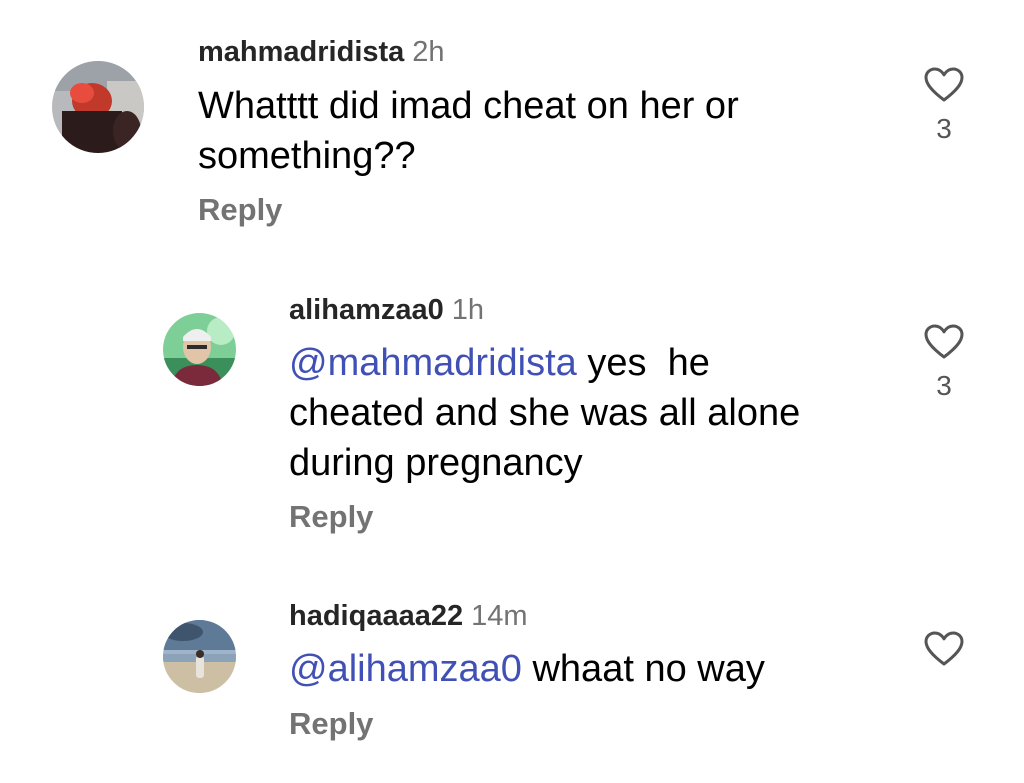 The height and width of the screenshot is (783, 1024). I want to click on timestamp: 14m, so click(499, 616).